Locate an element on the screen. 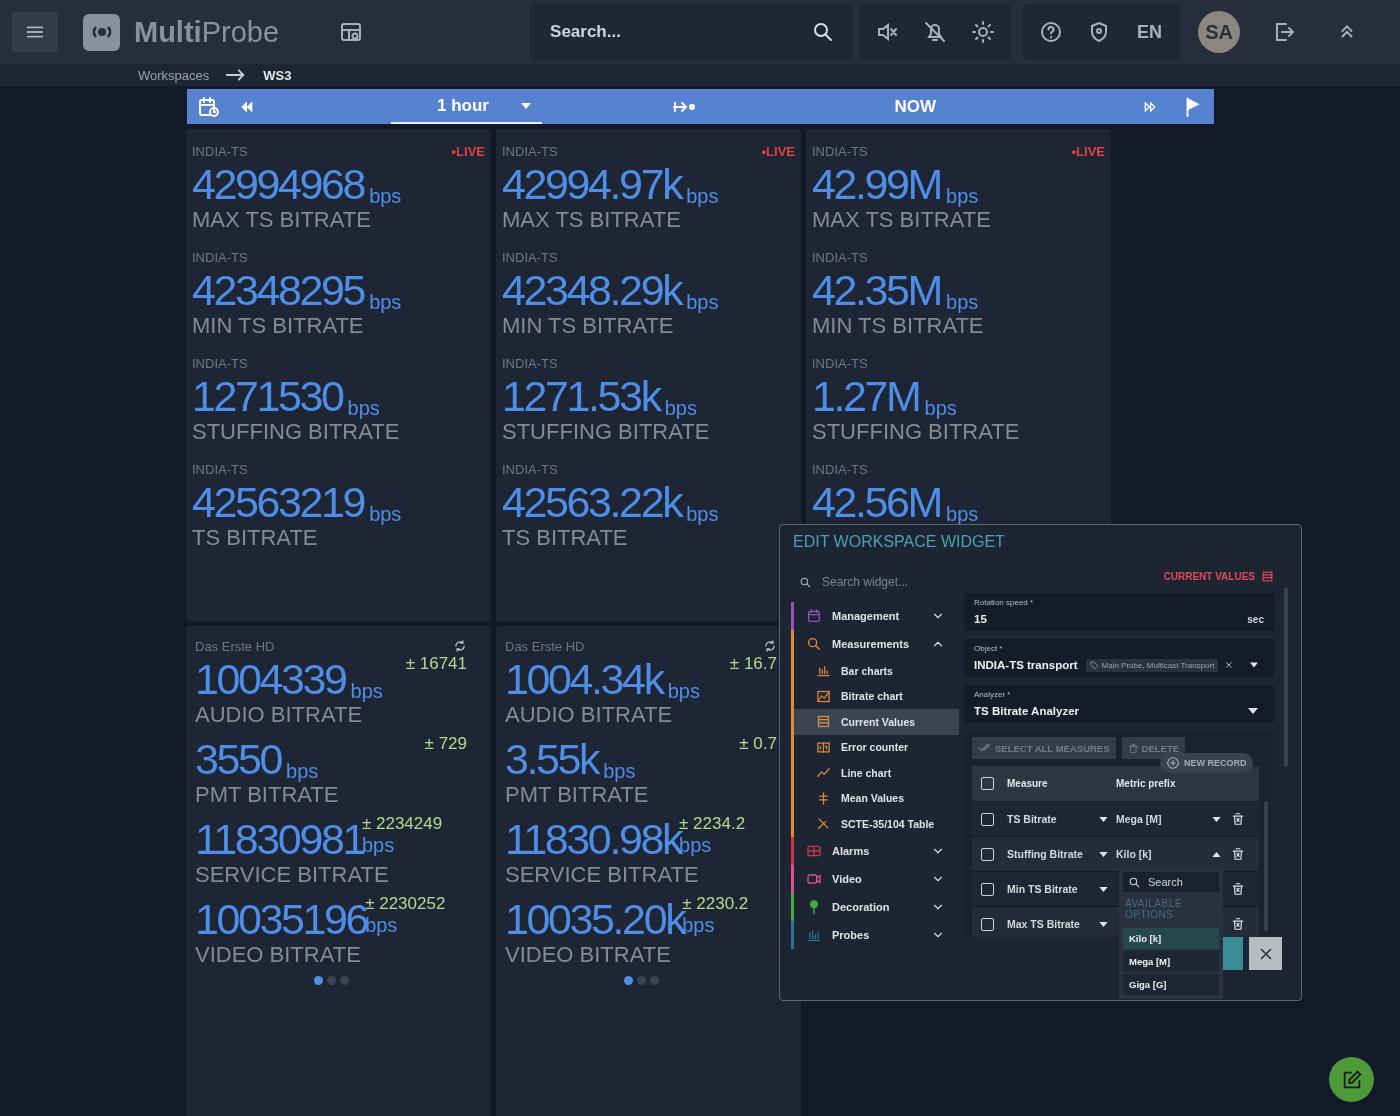 This screenshot has height=1116, width=1400. trash-icon is located at coordinates (1133, 748).